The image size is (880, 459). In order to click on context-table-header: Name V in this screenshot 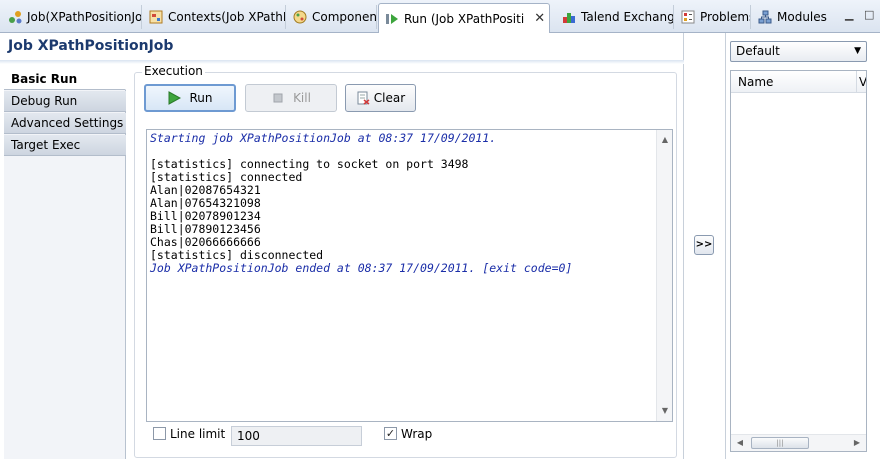, I will do `click(798, 82)`.